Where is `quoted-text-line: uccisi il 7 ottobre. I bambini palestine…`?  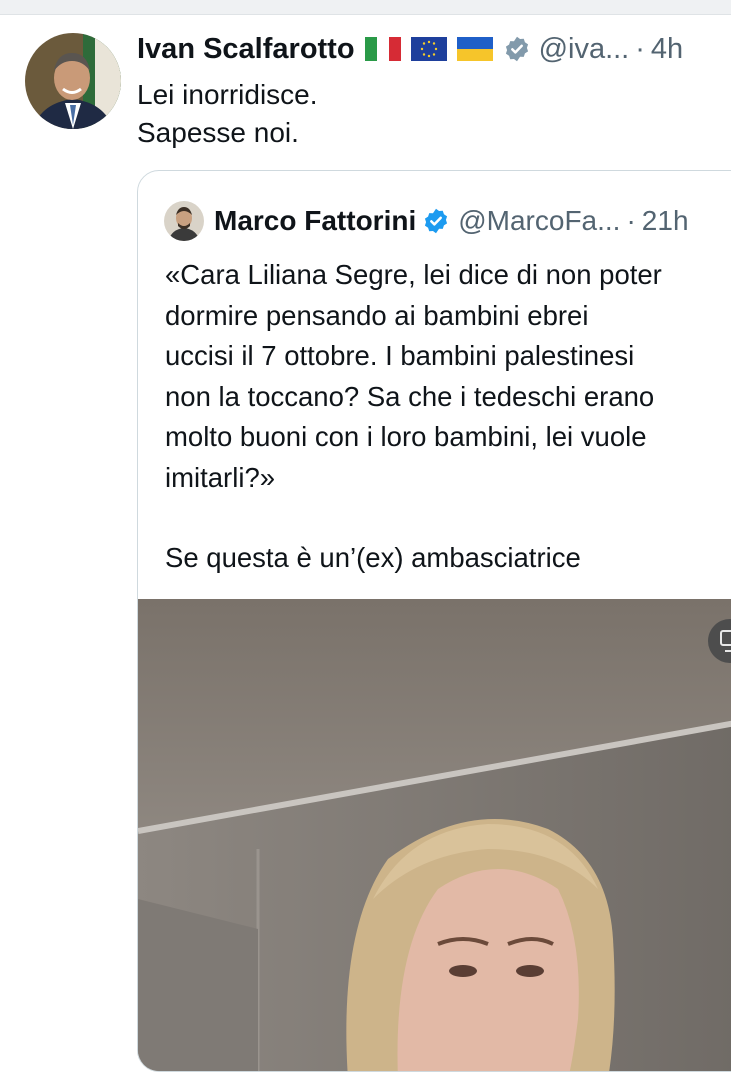 quoted-text-line: uccisi il 7 ottobre. I bambini palestine… is located at coordinates (400, 355).